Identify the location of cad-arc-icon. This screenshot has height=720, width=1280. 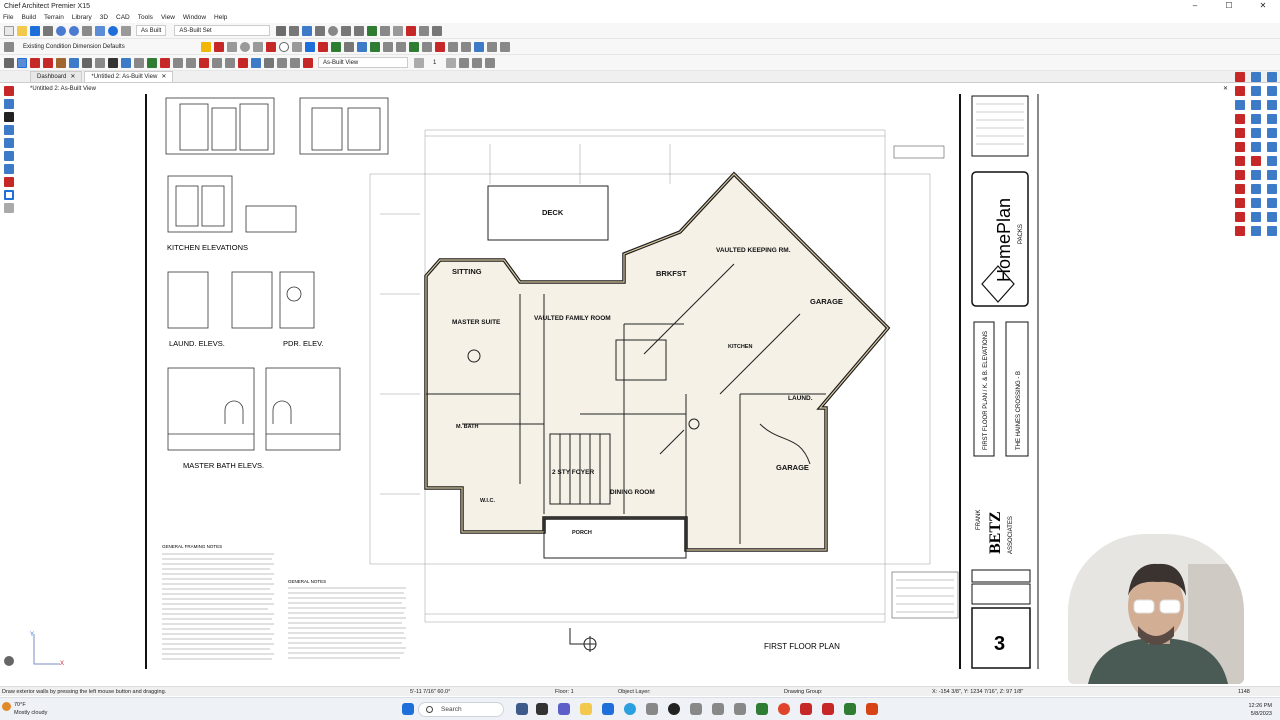
(1272, 77).